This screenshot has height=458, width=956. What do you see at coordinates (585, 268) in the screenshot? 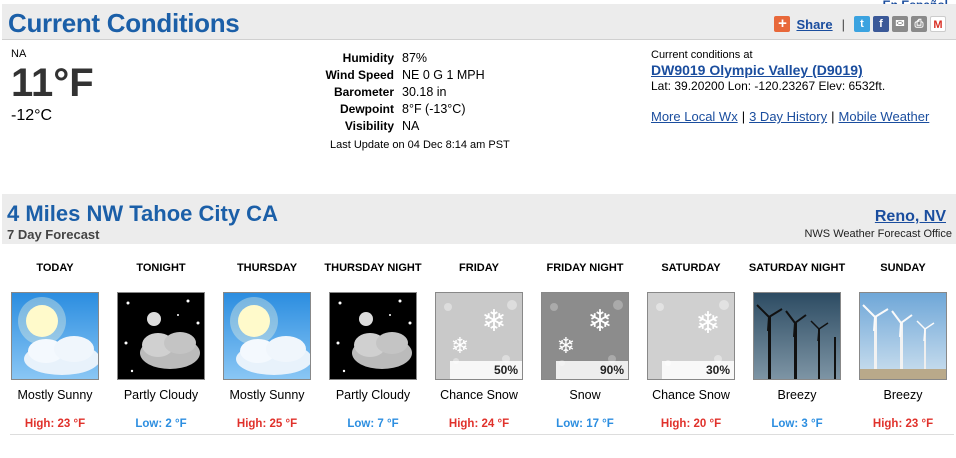
I see `period-name: FRIDAY NIGHT` at bounding box center [585, 268].